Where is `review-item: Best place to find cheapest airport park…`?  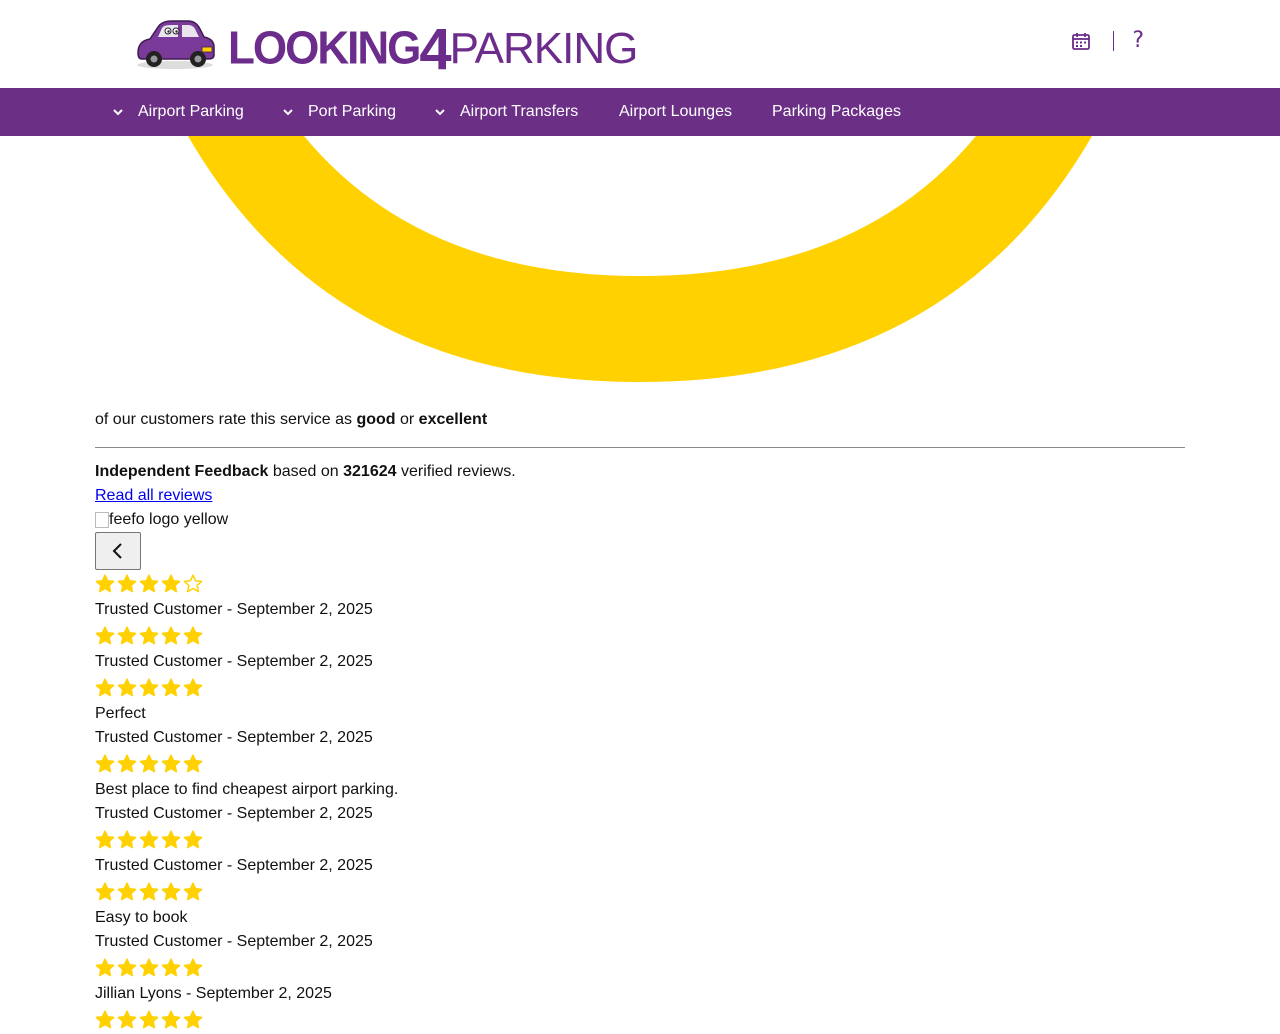 review-item: Best place to find cheapest airport park… is located at coordinates (640, 788).